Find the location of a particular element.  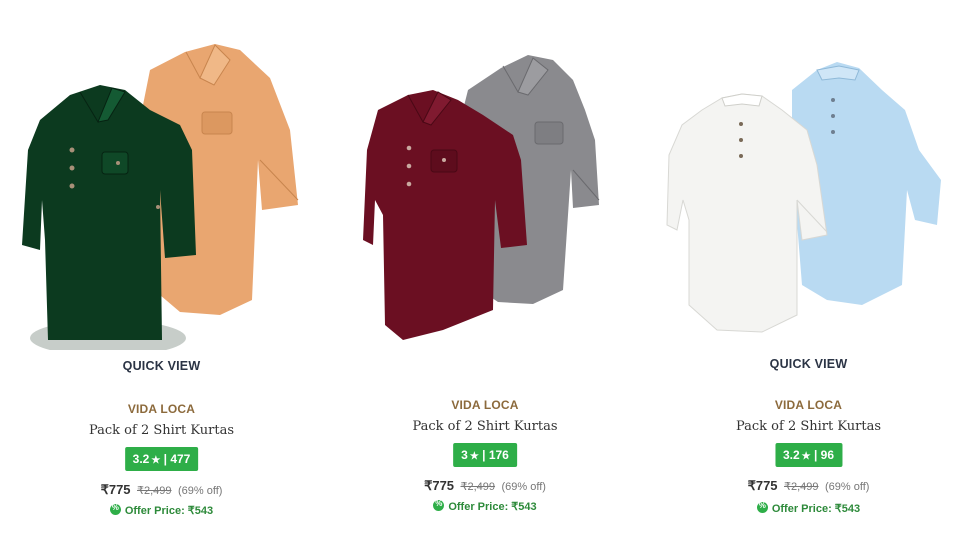

rating-count: 477 is located at coordinates (180, 459).